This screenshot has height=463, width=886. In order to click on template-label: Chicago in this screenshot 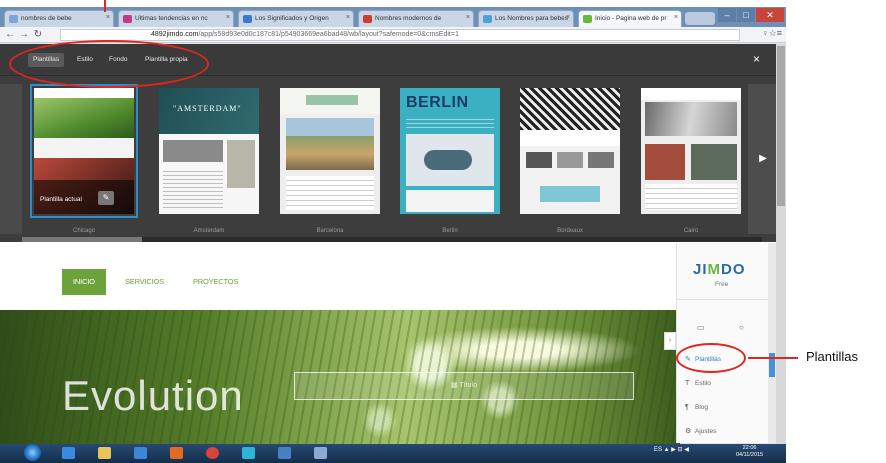, I will do `click(83, 231)`.